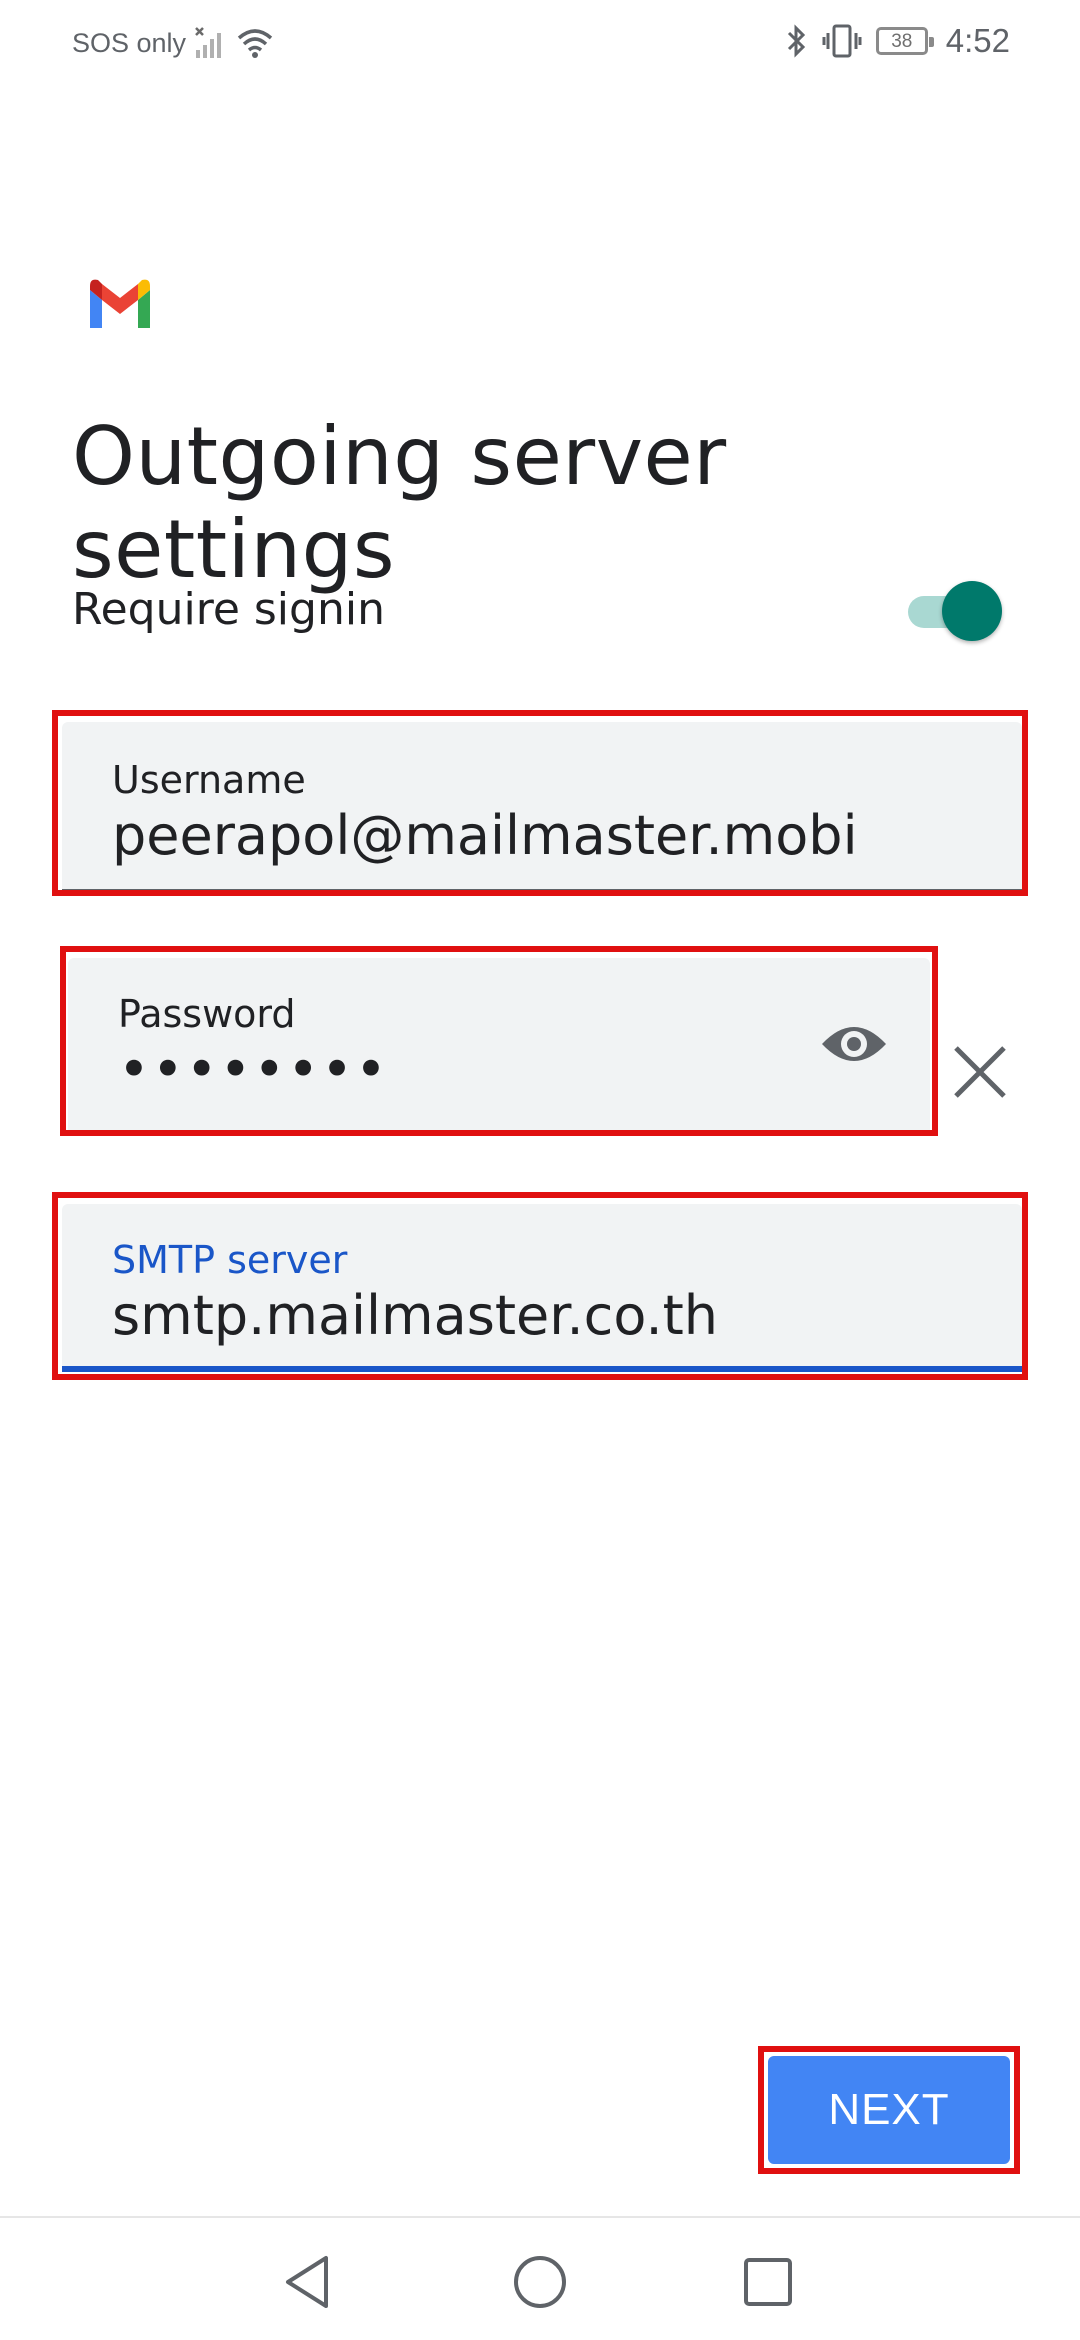 Image resolution: width=1080 pixels, height=2340 pixels. I want to click on status-left: SOS only, so click(173, 43).